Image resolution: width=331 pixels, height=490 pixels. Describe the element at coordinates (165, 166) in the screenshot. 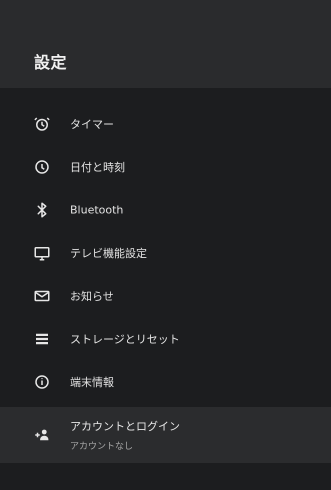

I see `menu-item-date-time: 日付と時刻` at that location.